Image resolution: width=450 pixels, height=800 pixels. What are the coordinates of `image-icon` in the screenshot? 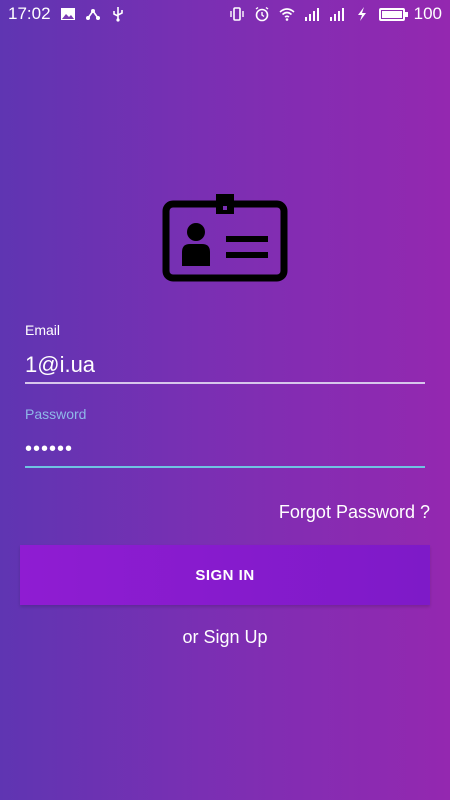 It's located at (68, 14).